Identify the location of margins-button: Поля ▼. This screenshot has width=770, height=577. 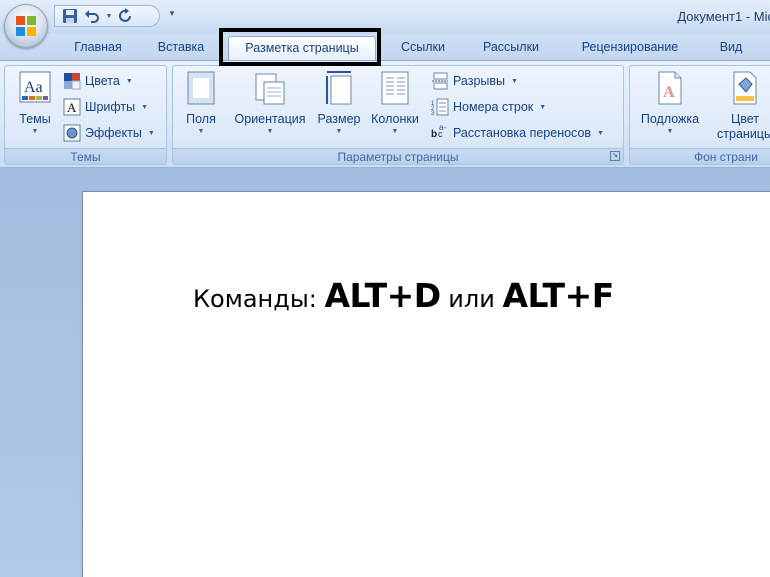
(201, 103).